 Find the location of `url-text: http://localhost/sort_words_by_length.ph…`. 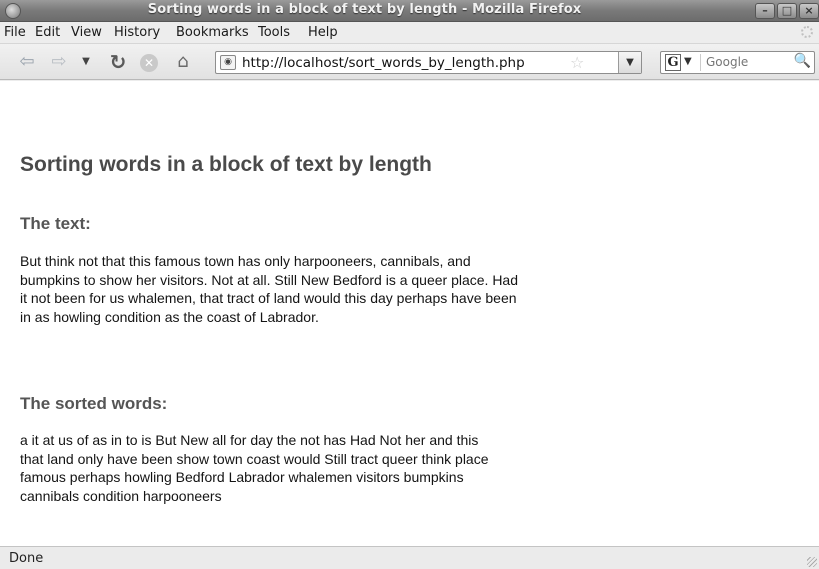

url-text: http://localhost/sort_words_by_length.ph… is located at coordinates (383, 63).